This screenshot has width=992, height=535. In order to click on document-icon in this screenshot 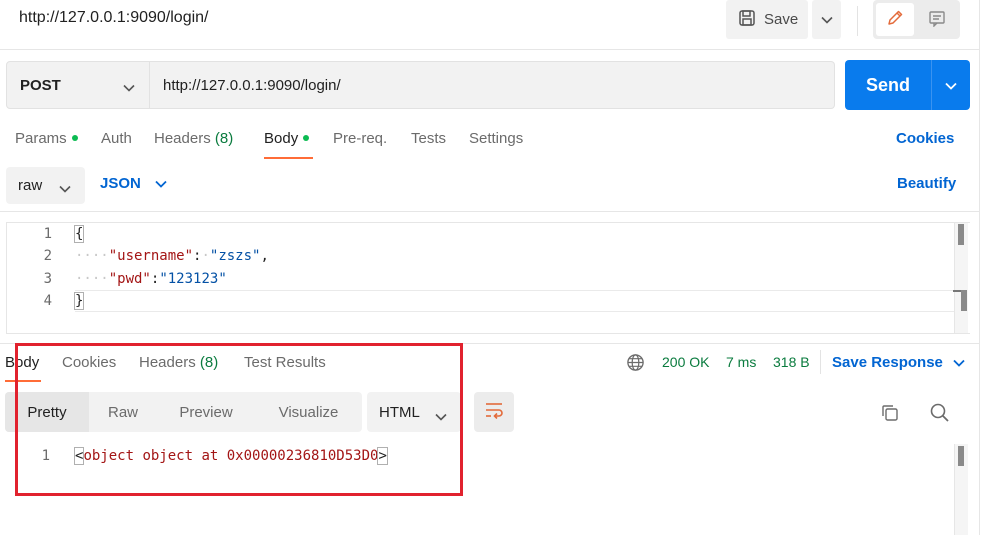, I will do `click(937, 20)`.